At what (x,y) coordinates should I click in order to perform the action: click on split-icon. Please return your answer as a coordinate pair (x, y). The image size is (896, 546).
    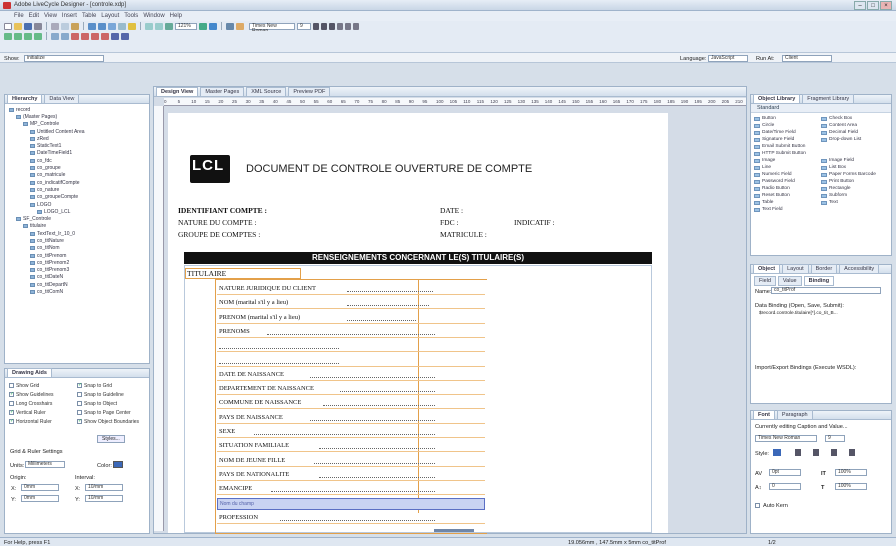
    Looking at the image, I should click on (125, 36).